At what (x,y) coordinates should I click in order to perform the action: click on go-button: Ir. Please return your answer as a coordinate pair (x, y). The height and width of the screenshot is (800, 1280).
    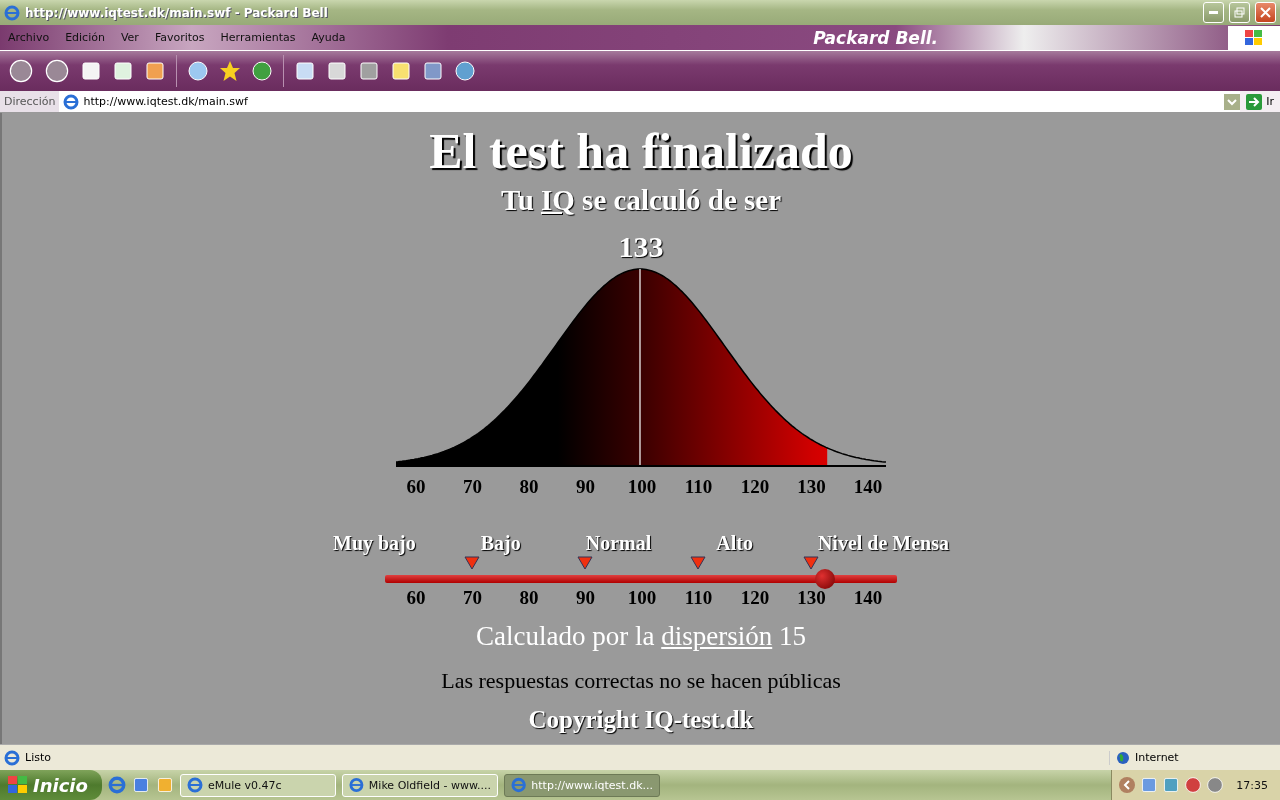
    Looking at the image, I should click on (1260, 101).